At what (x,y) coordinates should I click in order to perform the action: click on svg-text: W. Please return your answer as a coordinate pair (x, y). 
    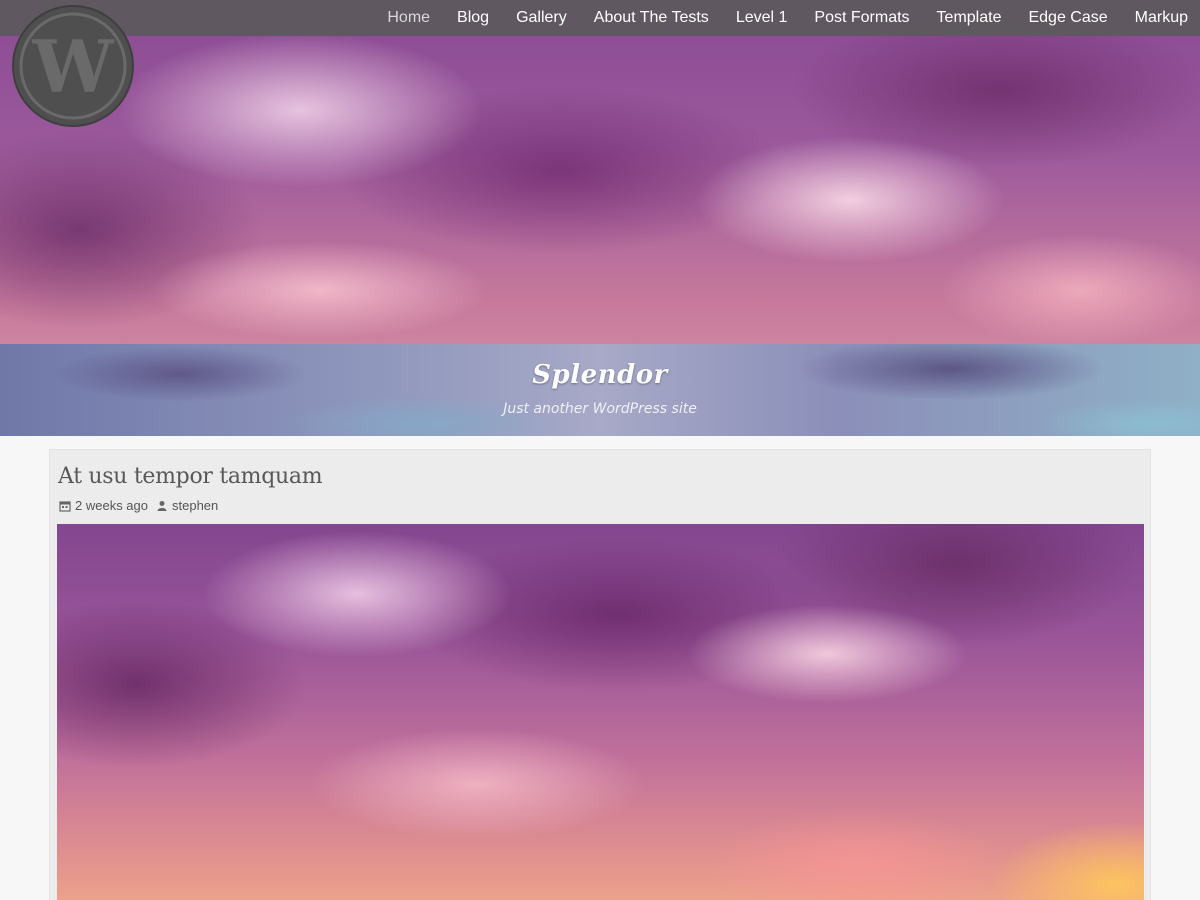
    Looking at the image, I should click on (73, 66).